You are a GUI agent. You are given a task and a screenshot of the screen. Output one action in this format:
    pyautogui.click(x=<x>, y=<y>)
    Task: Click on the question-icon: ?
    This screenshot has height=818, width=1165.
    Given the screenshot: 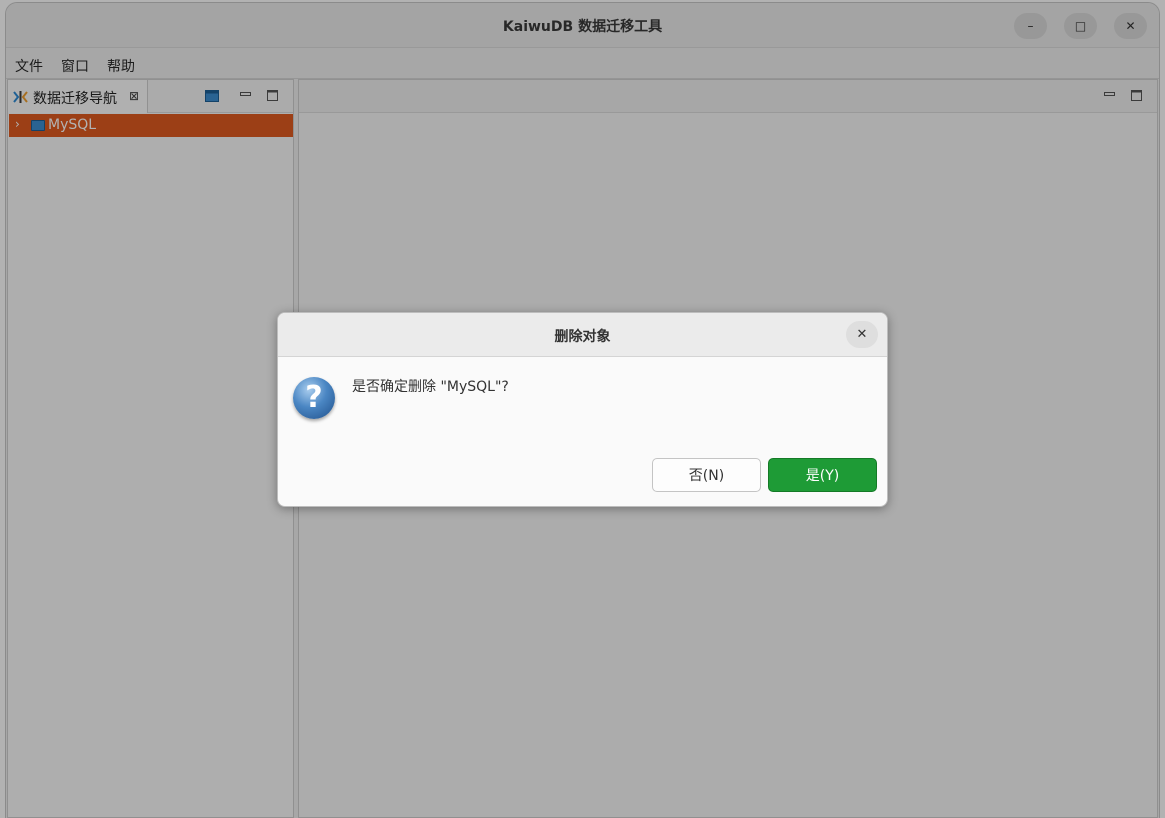 What is the action you would take?
    pyautogui.click(x=314, y=398)
    